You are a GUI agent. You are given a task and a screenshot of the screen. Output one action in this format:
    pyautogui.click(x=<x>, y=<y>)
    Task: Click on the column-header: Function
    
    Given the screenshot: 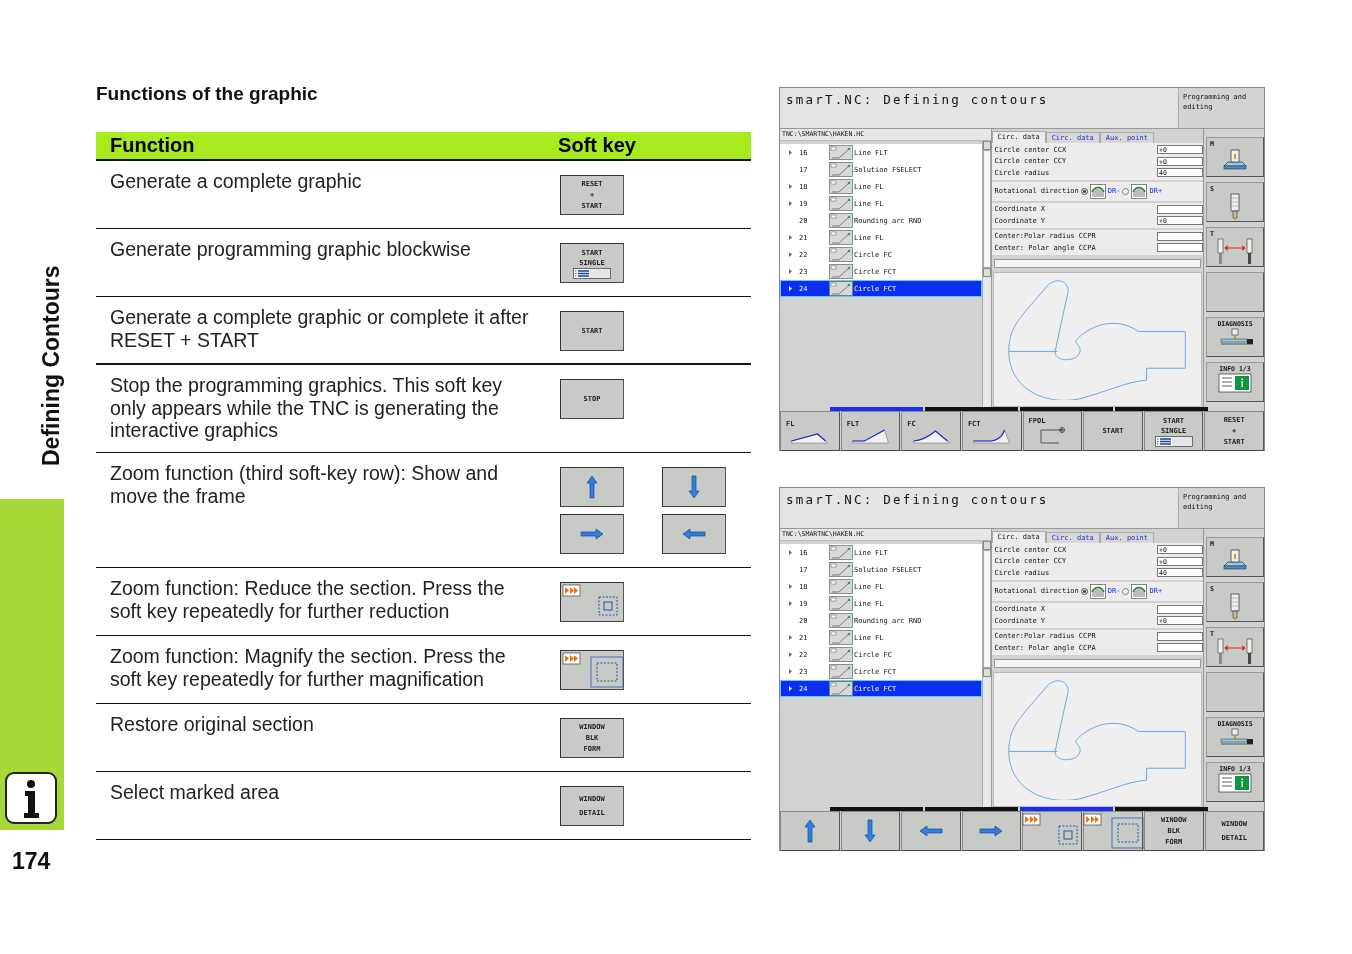 What is the action you would take?
    pyautogui.click(x=152, y=145)
    